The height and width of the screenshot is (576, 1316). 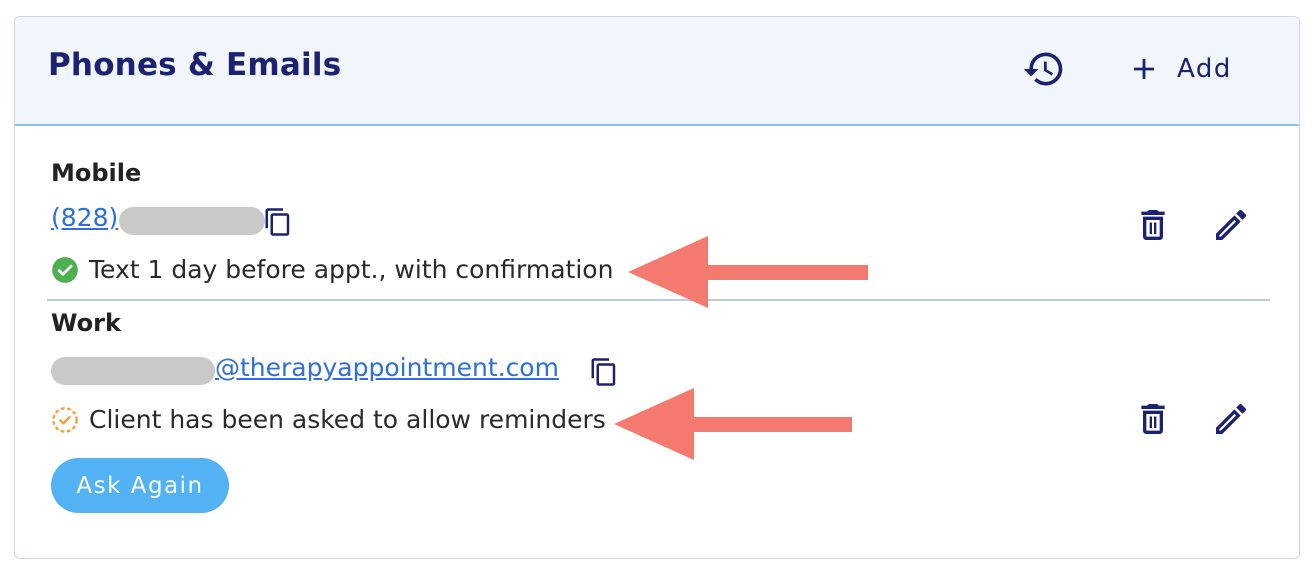 I want to click on phone-area-code: (828), so click(x=85, y=217).